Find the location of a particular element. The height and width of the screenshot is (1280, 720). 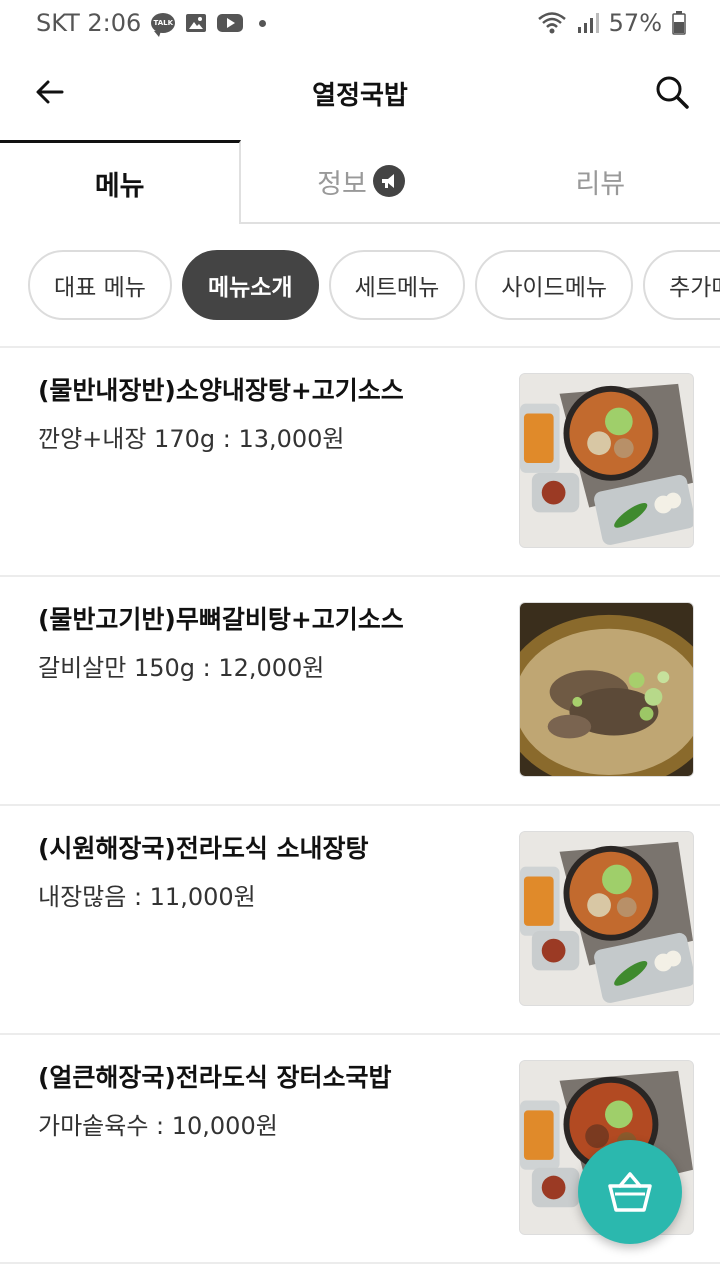

menu-item-price: 깐양+내장 170g : 13,000원 is located at coordinates (191, 439).